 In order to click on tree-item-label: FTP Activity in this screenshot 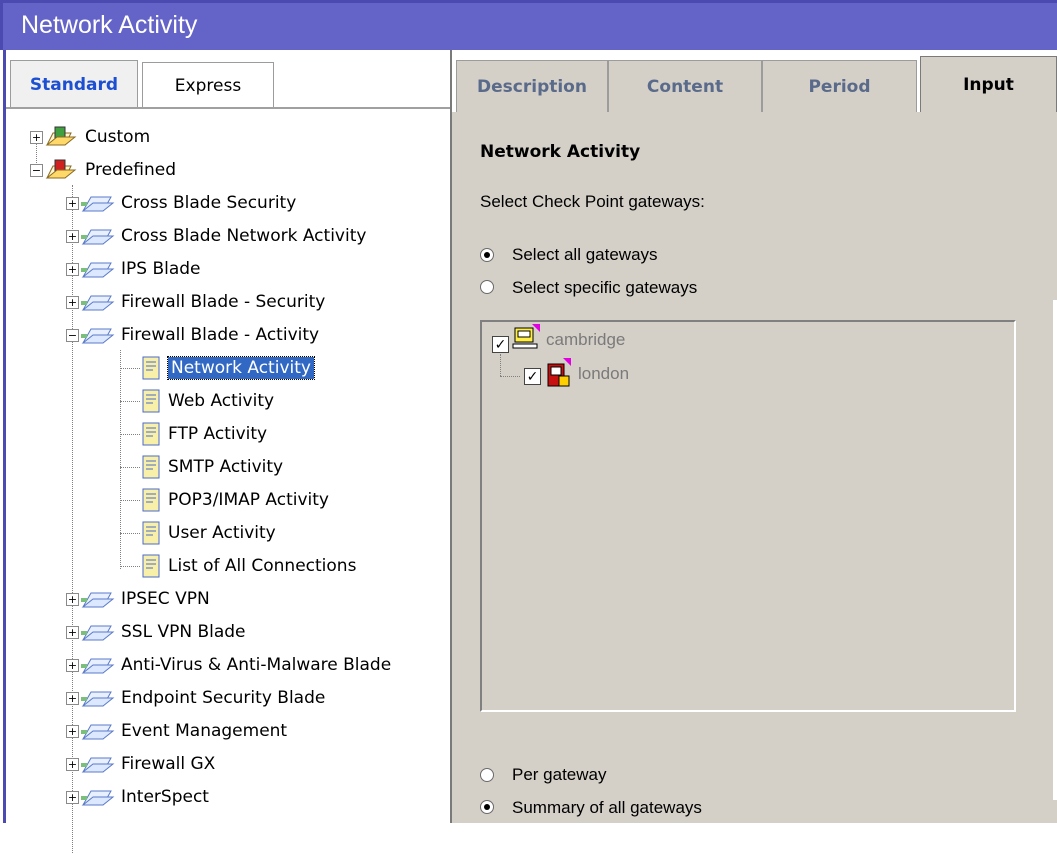, I will do `click(217, 434)`.